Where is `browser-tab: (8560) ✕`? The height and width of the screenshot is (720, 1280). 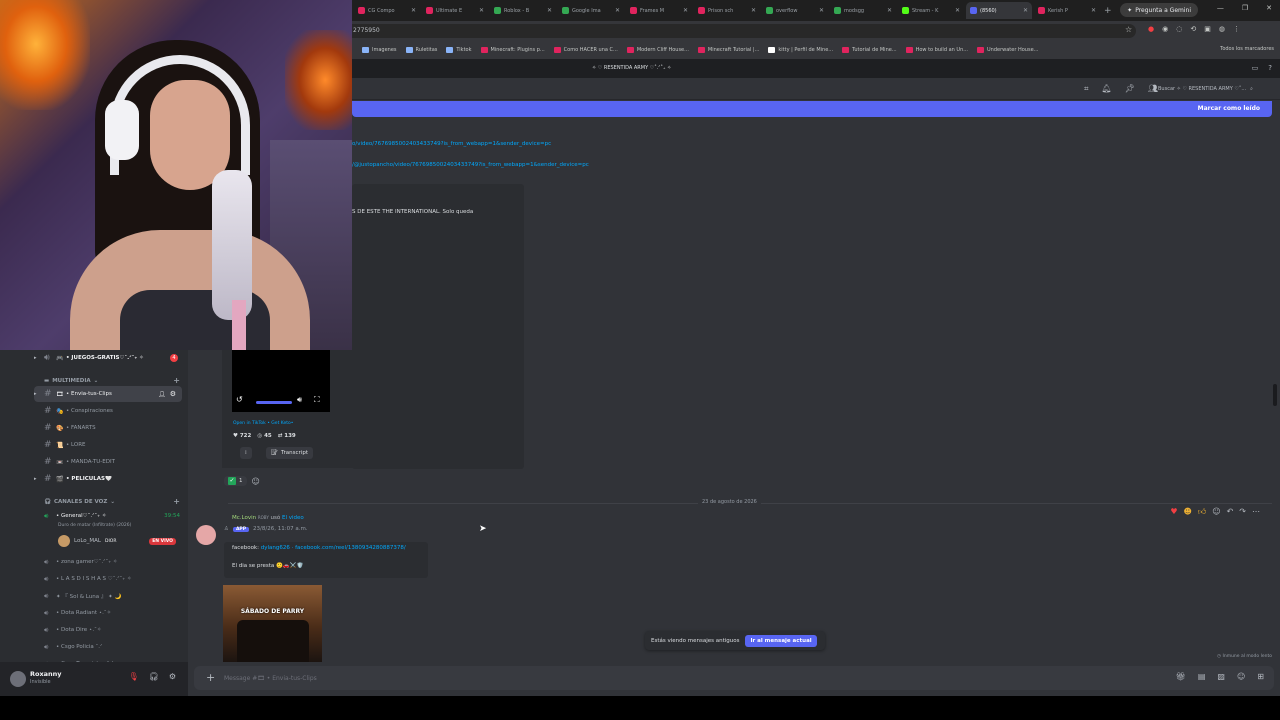
browser-tab: (8560) ✕ is located at coordinates (999, 10).